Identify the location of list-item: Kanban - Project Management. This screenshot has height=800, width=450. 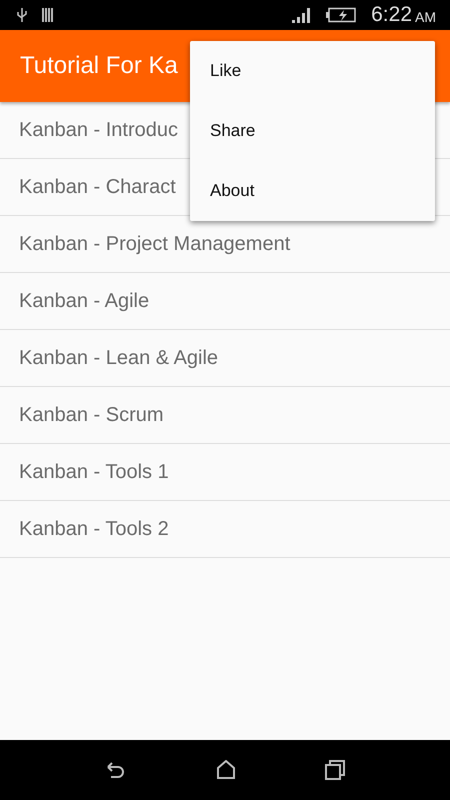
(154, 244).